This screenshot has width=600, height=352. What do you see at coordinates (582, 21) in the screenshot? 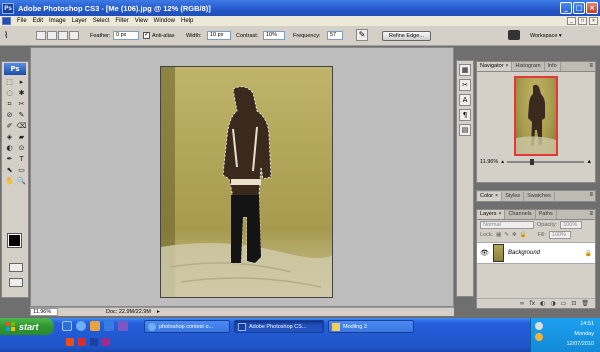
I see `doc-restore-button: □` at bounding box center [582, 21].